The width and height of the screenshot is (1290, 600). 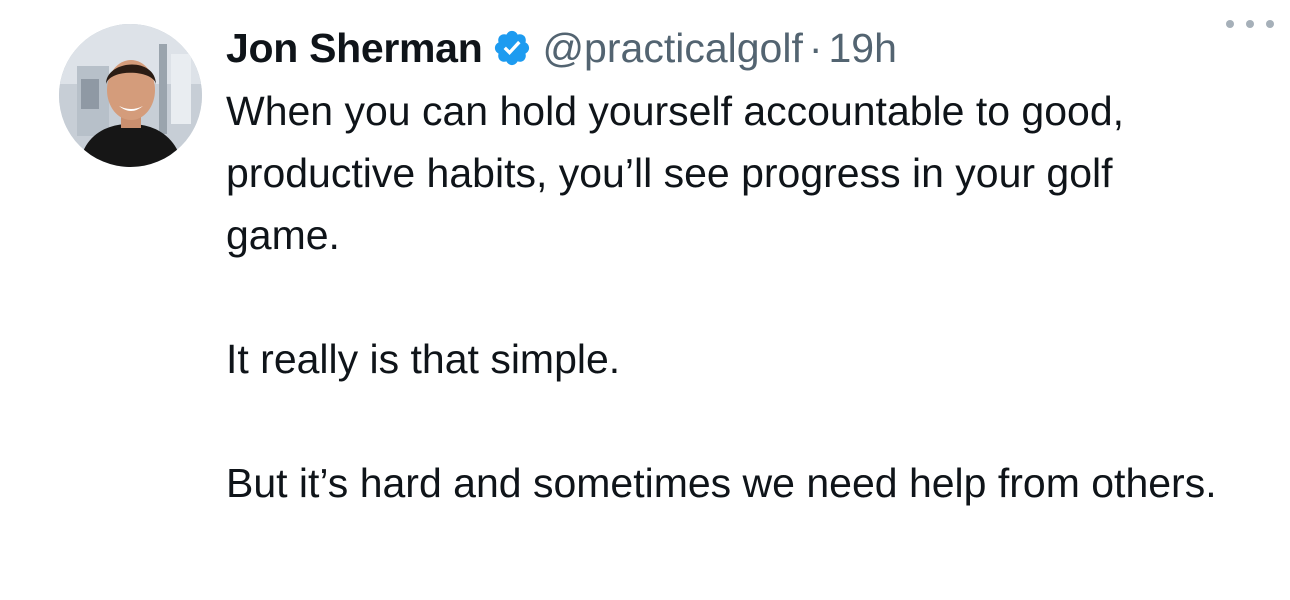 I want to click on tweet-paragraph: It really is that simple., so click(x=423, y=359).